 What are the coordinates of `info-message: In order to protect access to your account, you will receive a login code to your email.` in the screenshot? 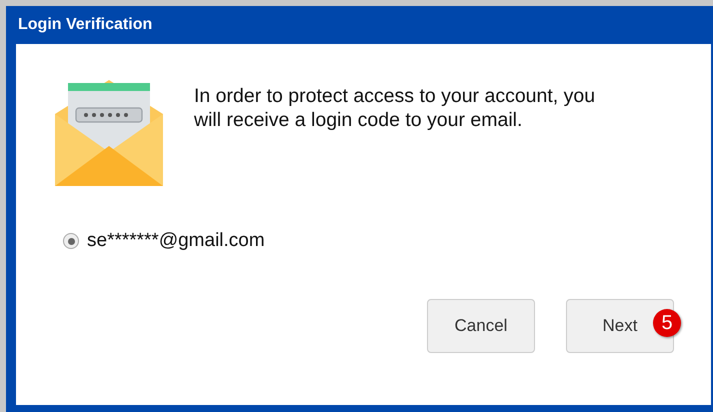 It's located at (395, 108).